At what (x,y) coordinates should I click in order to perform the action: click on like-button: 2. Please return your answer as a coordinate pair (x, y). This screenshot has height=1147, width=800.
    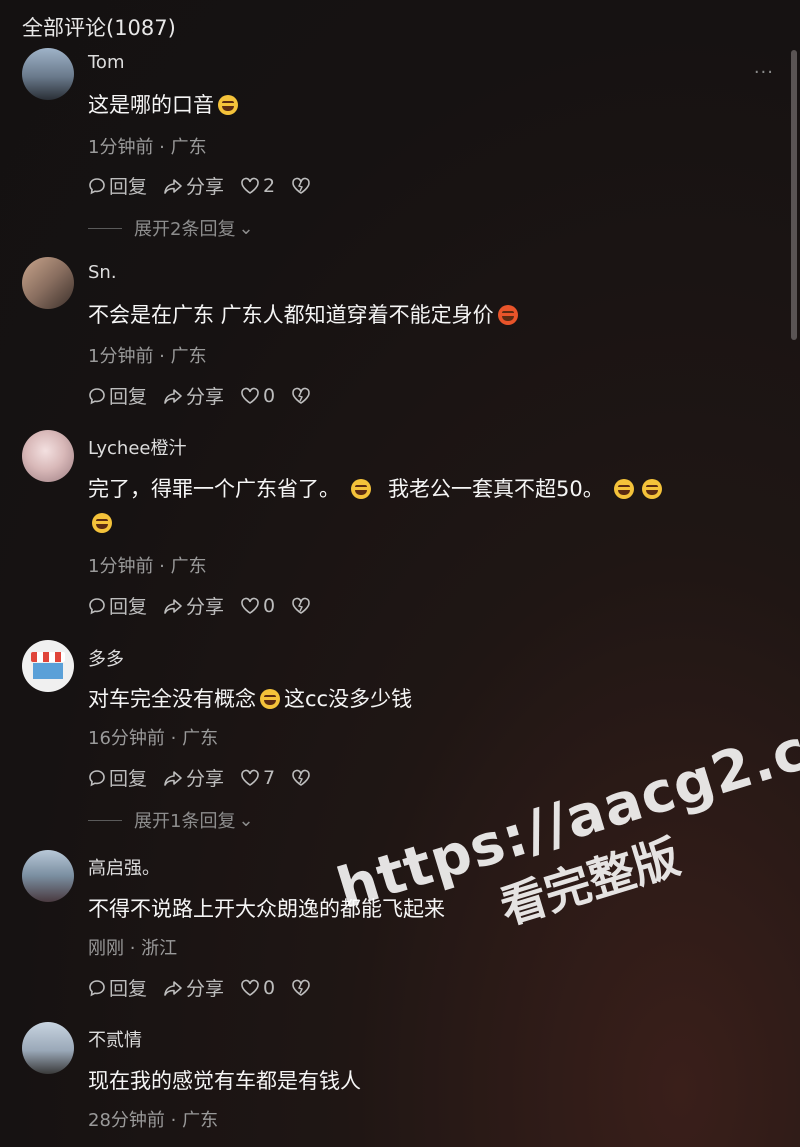
    Looking at the image, I should click on (257, 186).